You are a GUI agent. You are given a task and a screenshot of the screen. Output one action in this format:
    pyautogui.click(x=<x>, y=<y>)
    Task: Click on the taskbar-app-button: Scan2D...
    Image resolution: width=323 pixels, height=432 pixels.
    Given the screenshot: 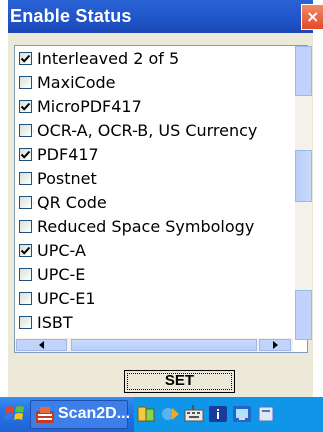 What is the action you would take?
    pyautogui.click(x=80, y=414)
    